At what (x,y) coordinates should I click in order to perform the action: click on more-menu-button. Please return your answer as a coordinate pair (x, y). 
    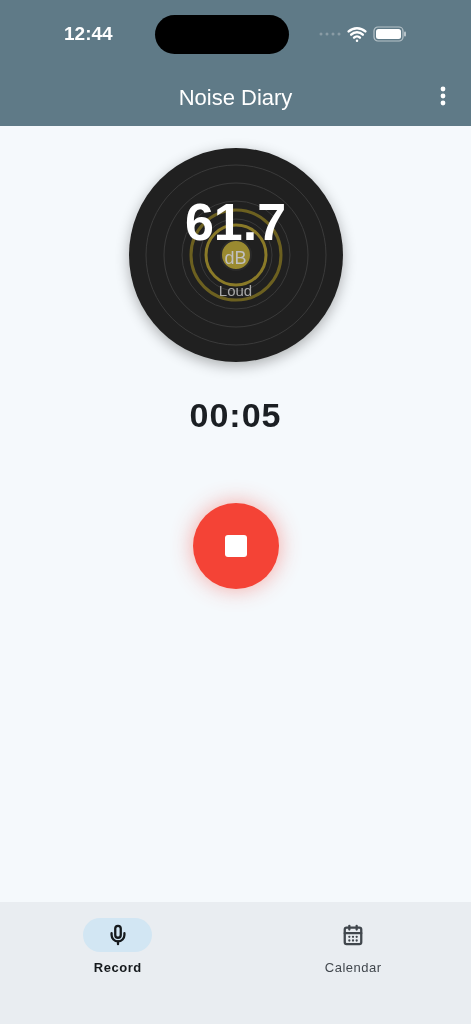
    Looking at the image, I should click on (443, 96).